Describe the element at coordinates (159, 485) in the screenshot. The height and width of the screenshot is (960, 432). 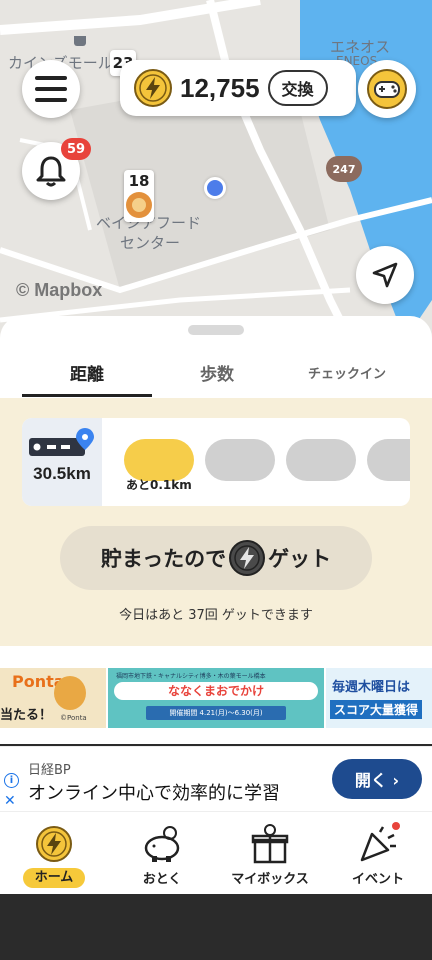
I see `remaining-distance: あと0.1km` at that location.